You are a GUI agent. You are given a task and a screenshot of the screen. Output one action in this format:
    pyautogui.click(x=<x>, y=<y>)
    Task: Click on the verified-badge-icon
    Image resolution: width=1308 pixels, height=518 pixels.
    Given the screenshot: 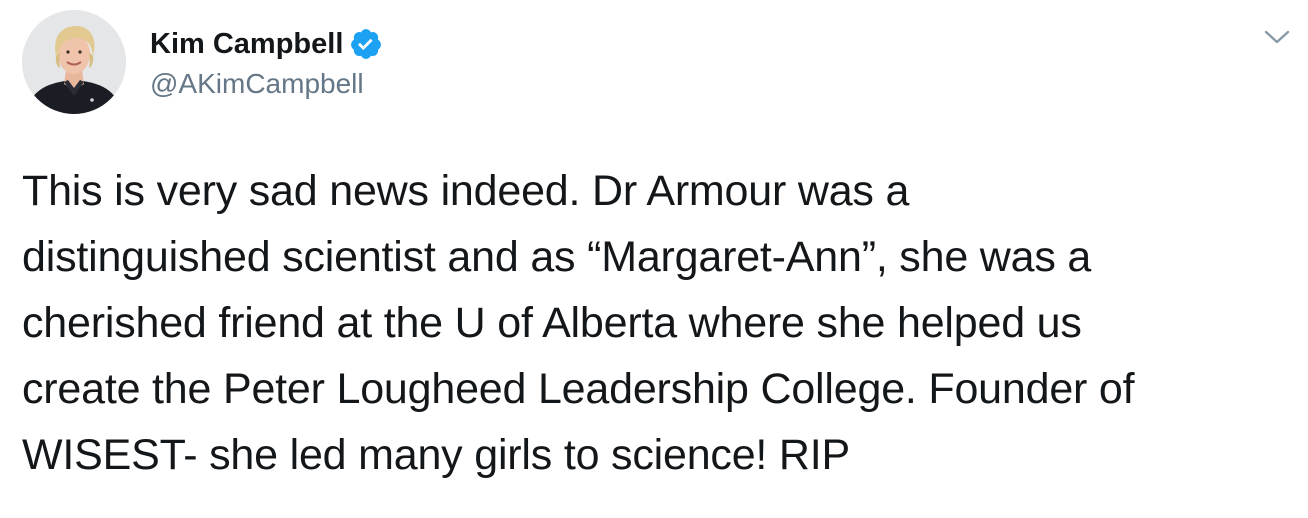 What is the action you would take?
    pyautogui.click(x=366, y=44)
    